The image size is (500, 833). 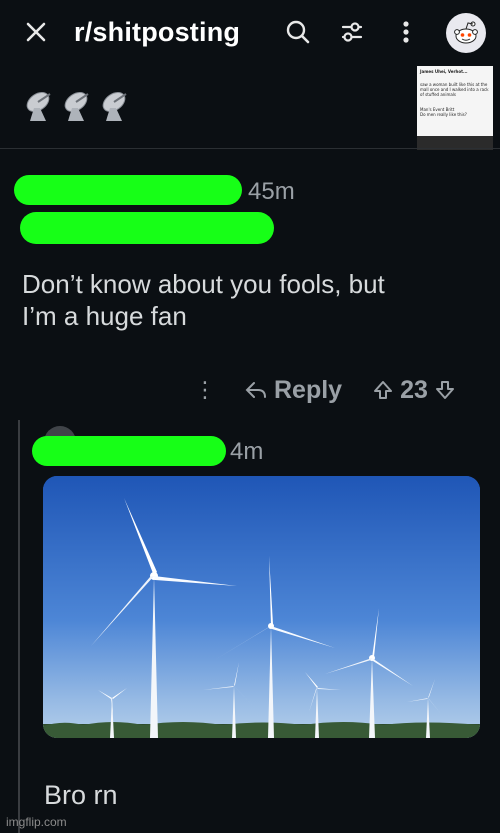 I want to click on comment-actions: ⋮ Reply 23, so click(x=325, y=390).